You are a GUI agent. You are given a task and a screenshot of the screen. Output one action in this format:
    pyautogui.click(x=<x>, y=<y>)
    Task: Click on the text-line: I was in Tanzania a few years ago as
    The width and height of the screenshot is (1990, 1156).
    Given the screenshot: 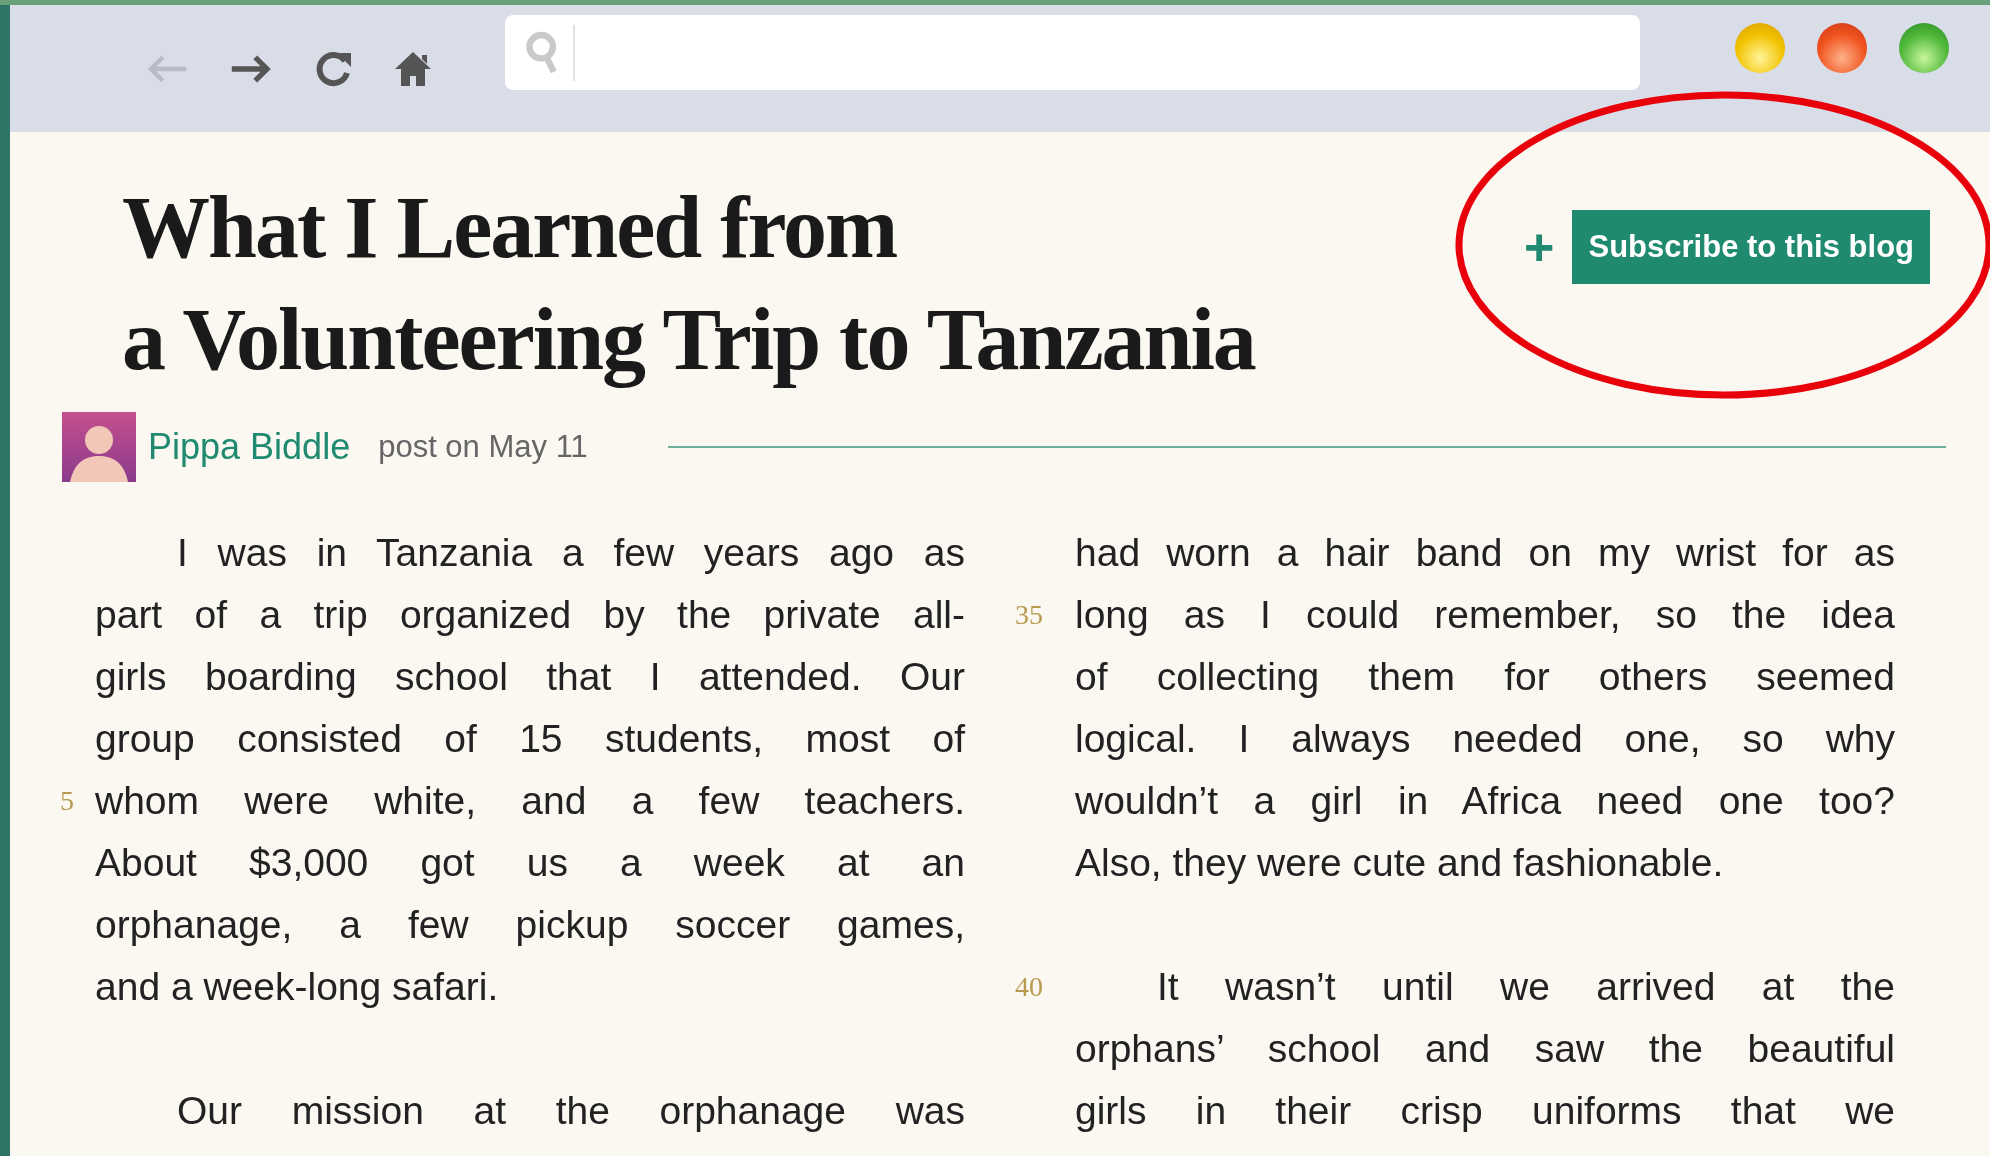 What is the action you would take?
    pyautogui.click(x=570, y=553)
    